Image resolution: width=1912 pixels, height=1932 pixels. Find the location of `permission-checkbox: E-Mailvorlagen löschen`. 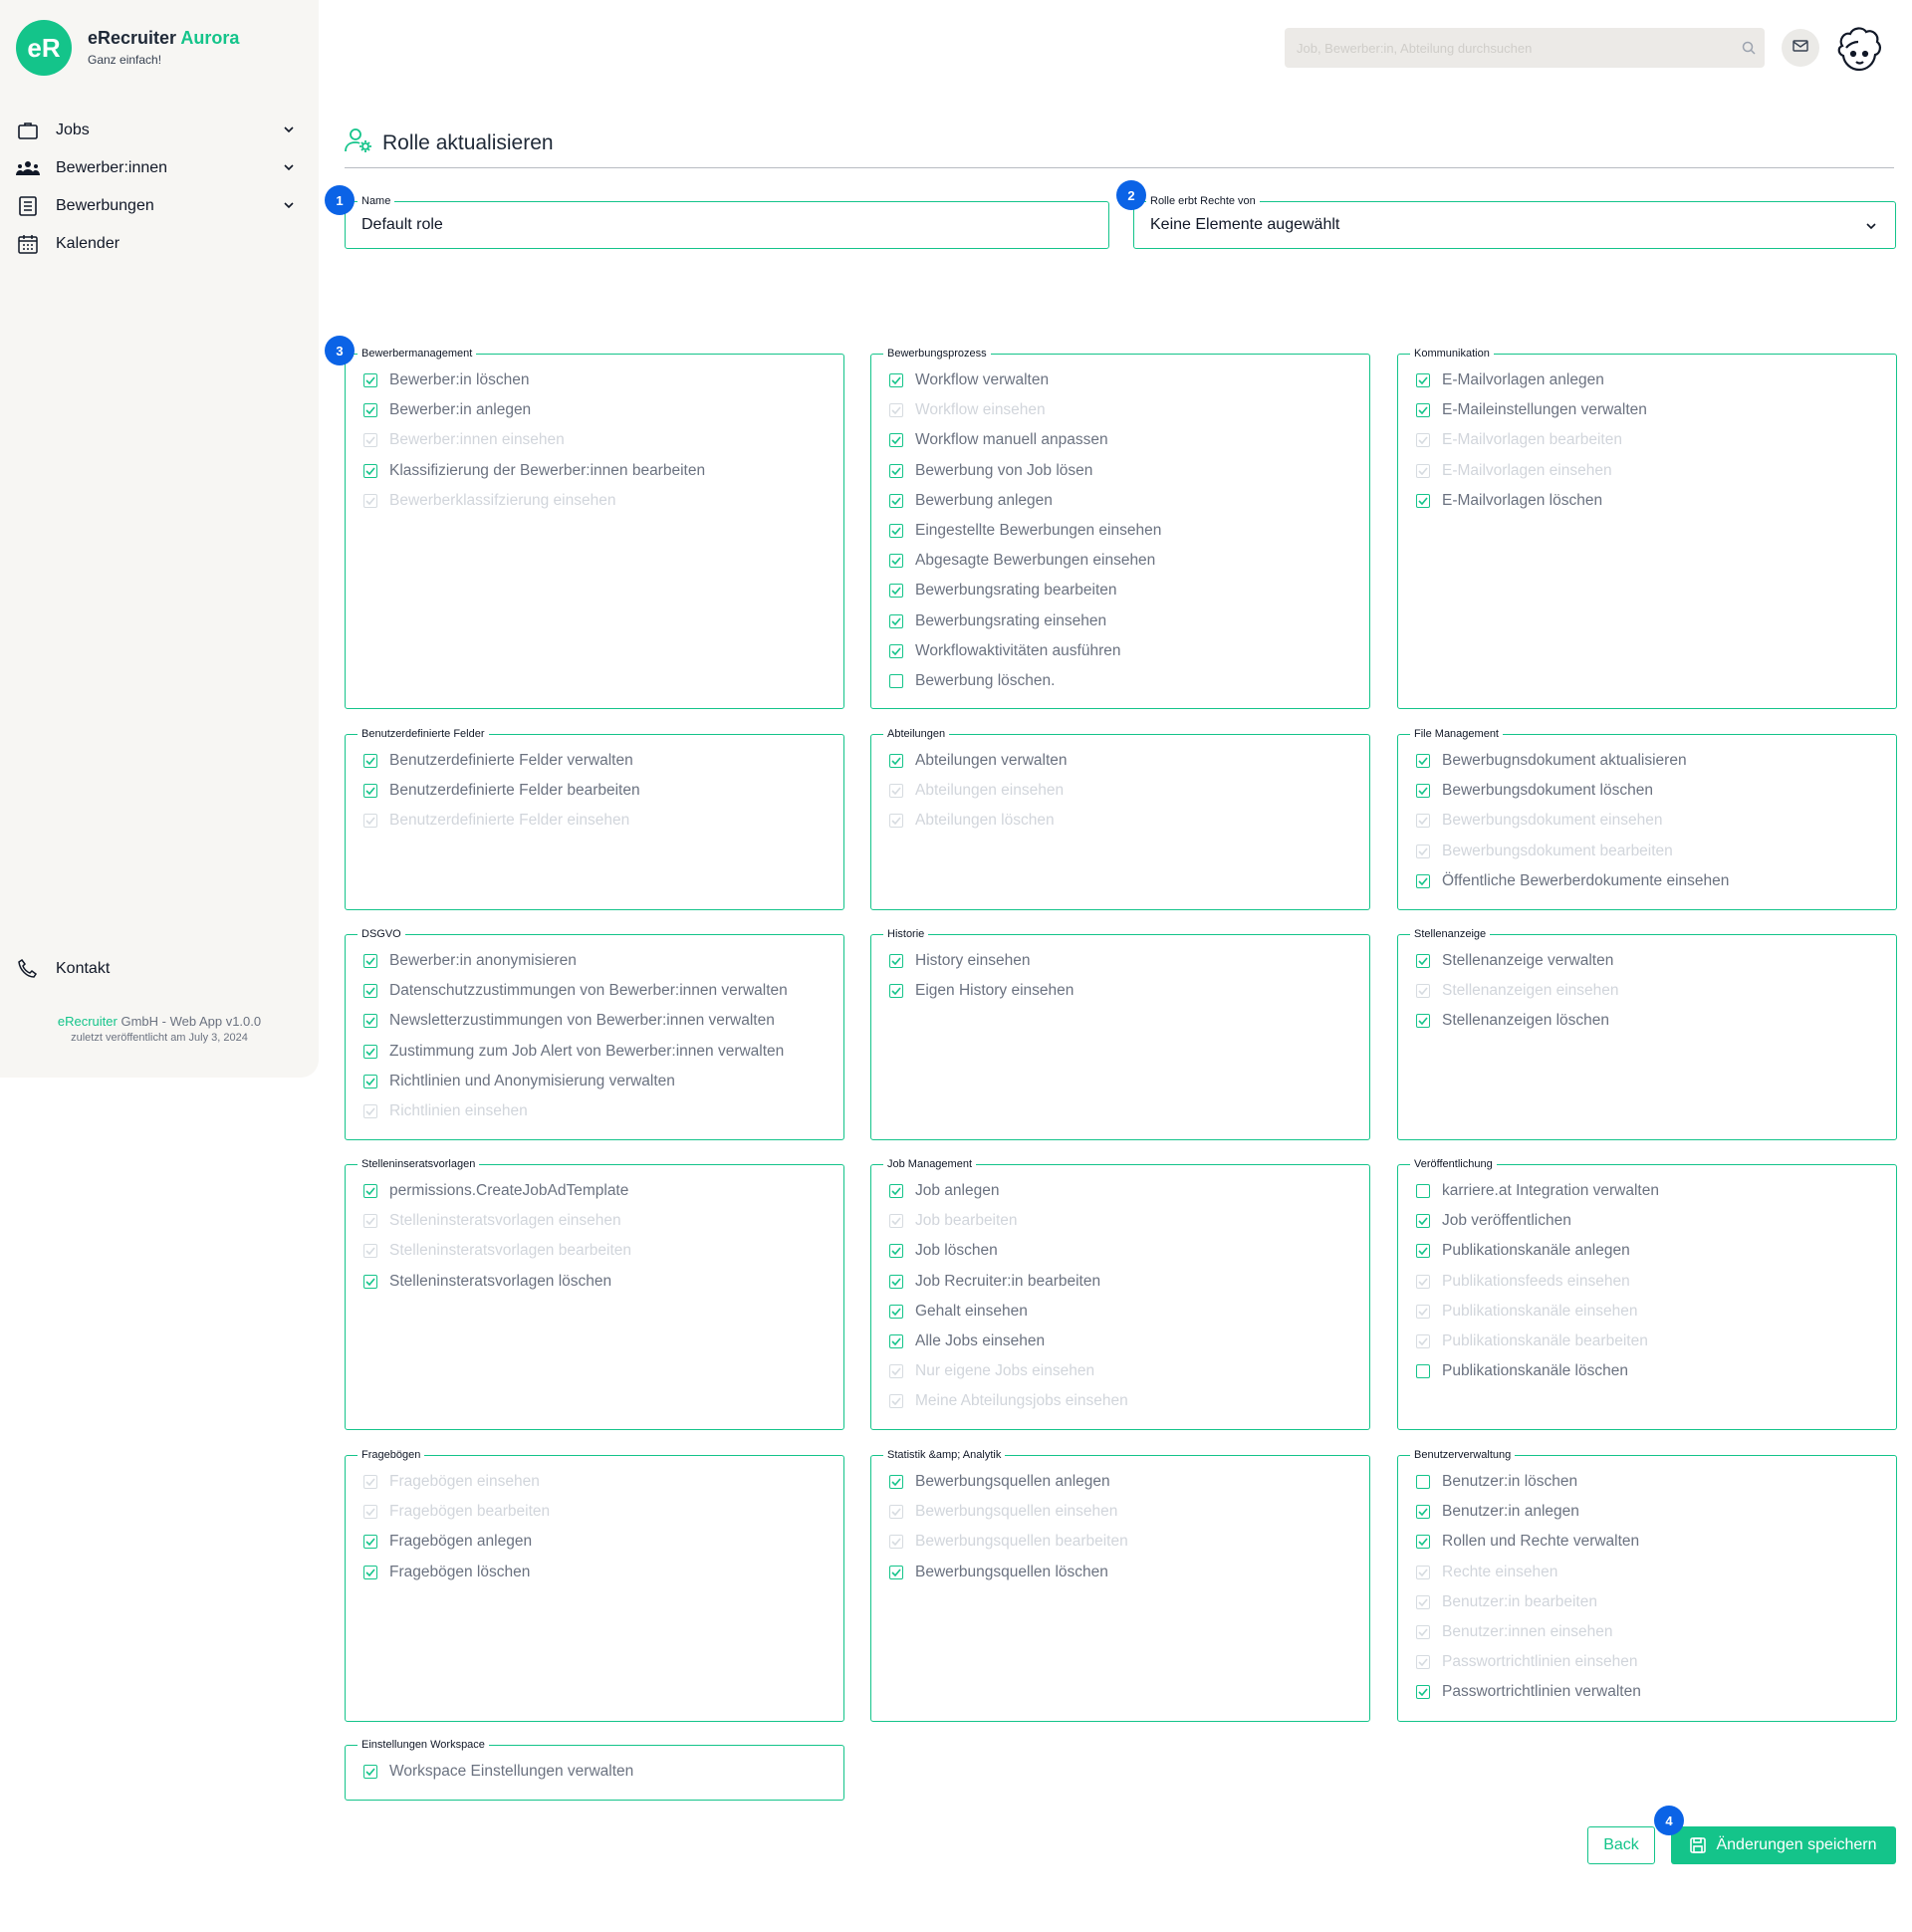

permission-checkbox: E-Mailvorlagen löschen is located at coordinates (1509, 501).